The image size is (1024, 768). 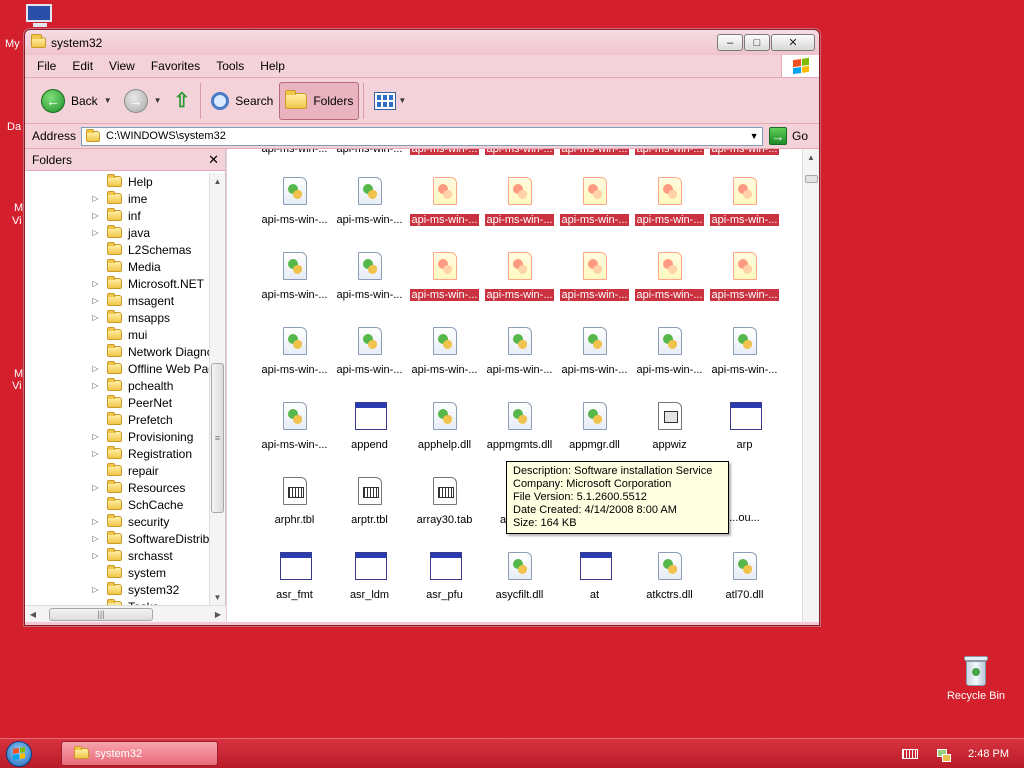 What do you see at coordinates (944, 754) in the screenshot?
I see `network-icon` at bounding box center [944, 754].